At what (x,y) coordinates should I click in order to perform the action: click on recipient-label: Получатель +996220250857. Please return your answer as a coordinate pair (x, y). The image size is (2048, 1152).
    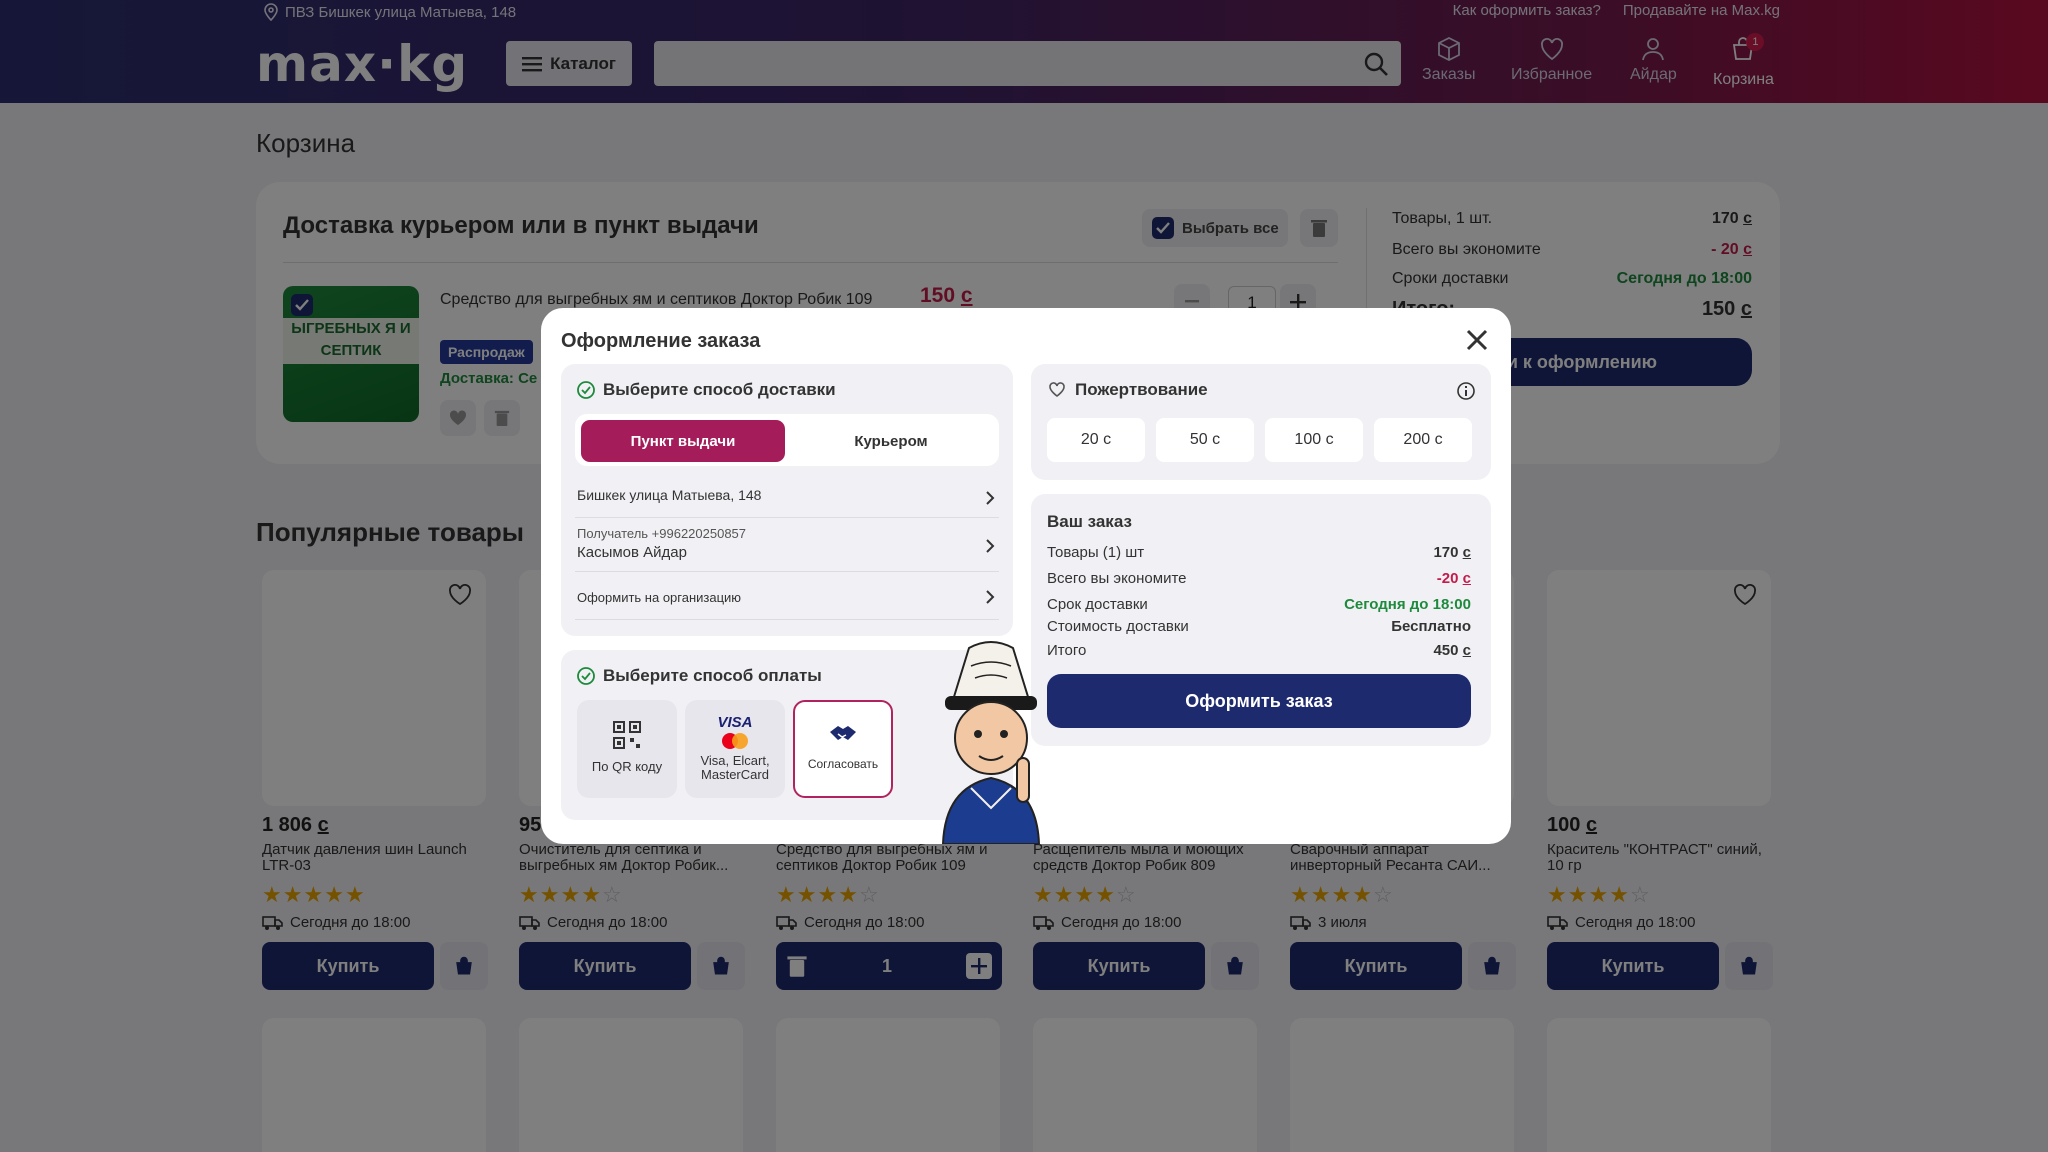
    Looking at the image, I should click on (662, 533).